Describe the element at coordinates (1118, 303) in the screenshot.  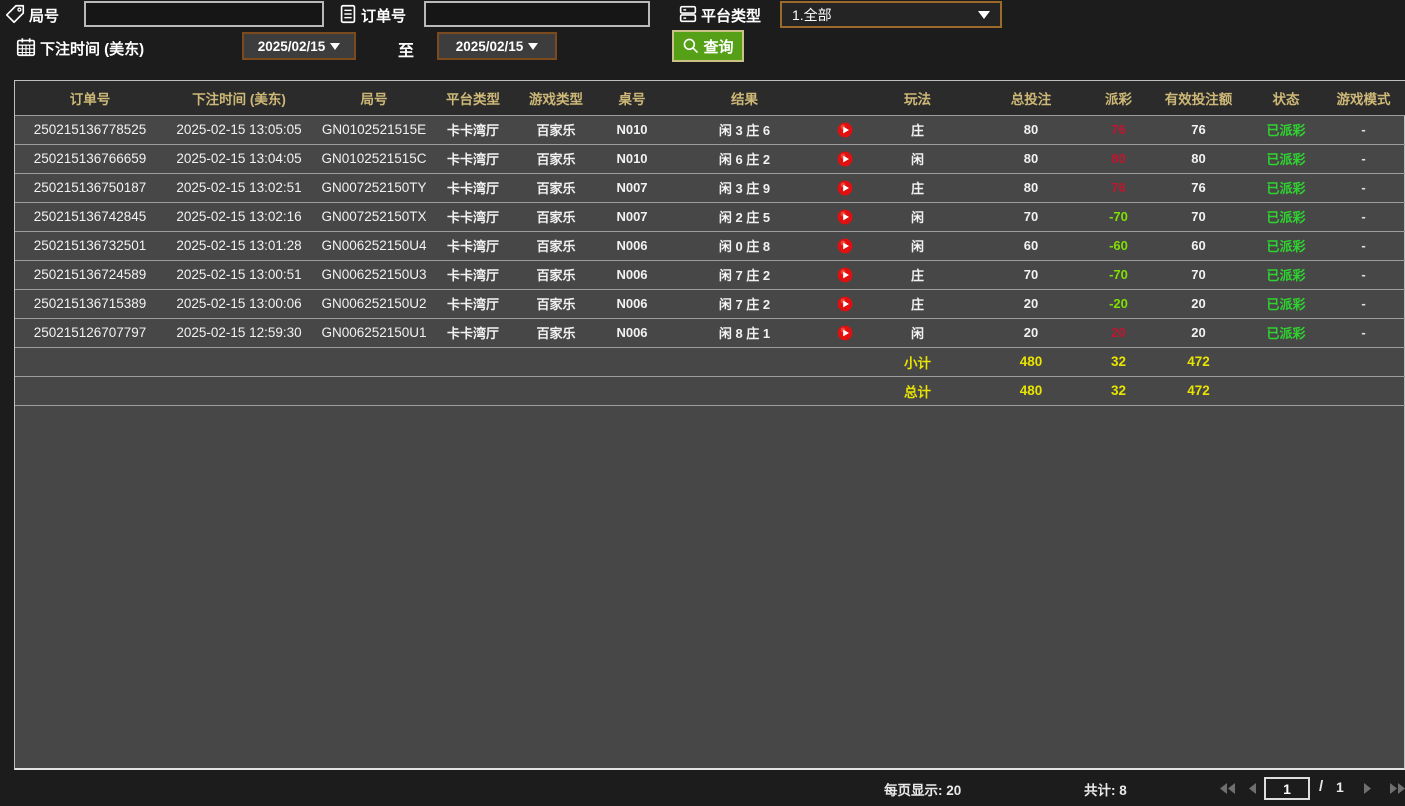
I see `cell-payout: -20` at that location.